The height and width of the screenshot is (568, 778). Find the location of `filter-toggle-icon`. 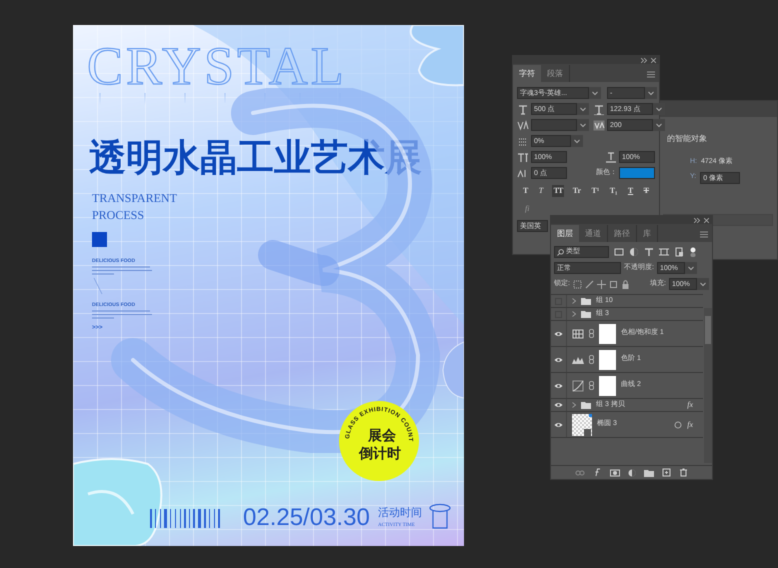

filter-toggle-icon is located at coordinates (693, 252).